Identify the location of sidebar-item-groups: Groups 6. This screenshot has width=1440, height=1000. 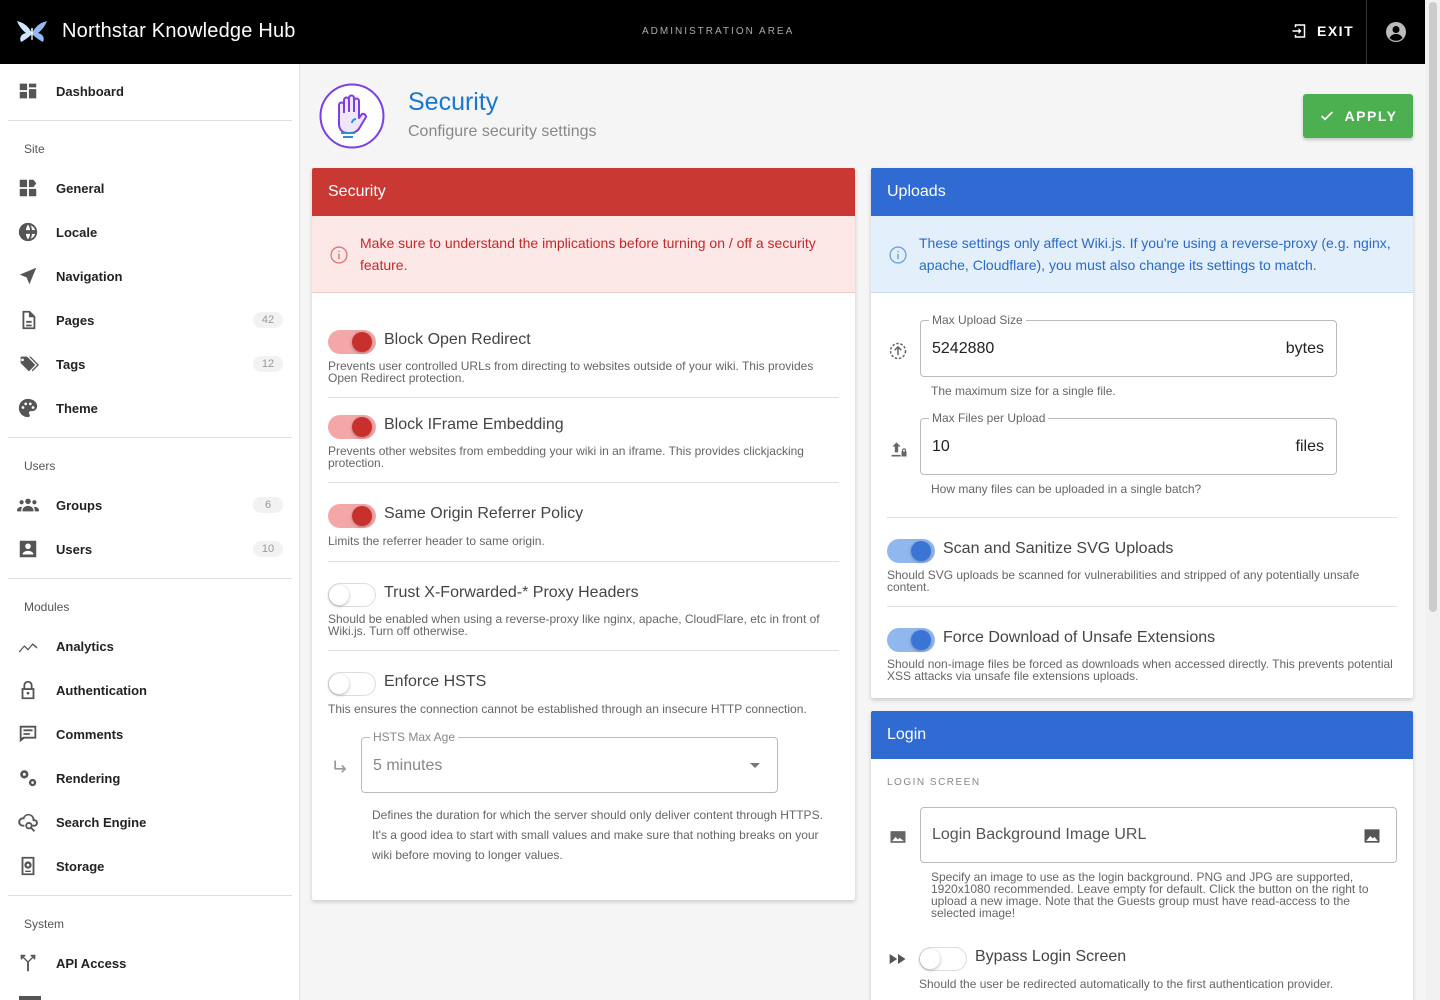
(149, 505).